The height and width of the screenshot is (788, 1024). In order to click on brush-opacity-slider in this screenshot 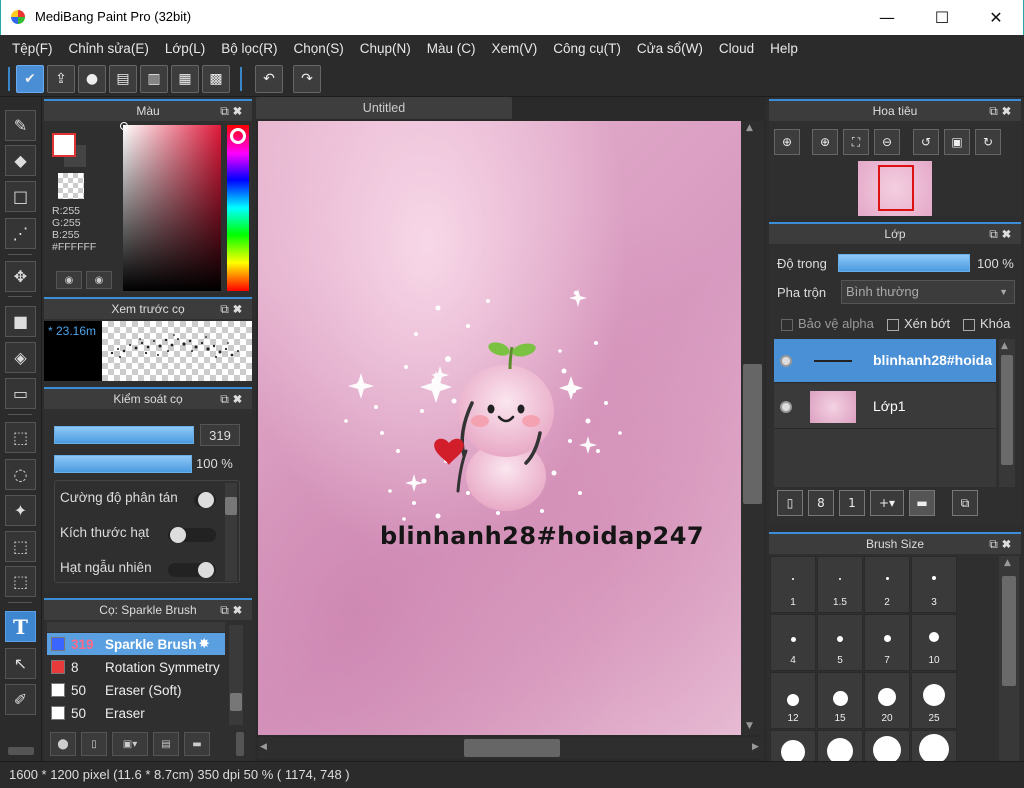, I will do `click(123, 464)`.